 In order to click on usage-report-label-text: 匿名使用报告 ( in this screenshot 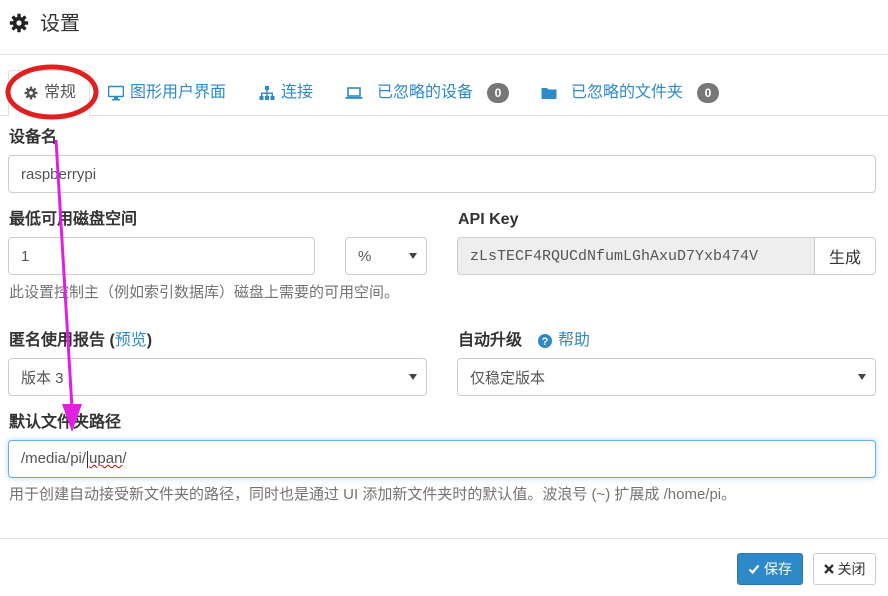, I will do `click(62, 340)`.